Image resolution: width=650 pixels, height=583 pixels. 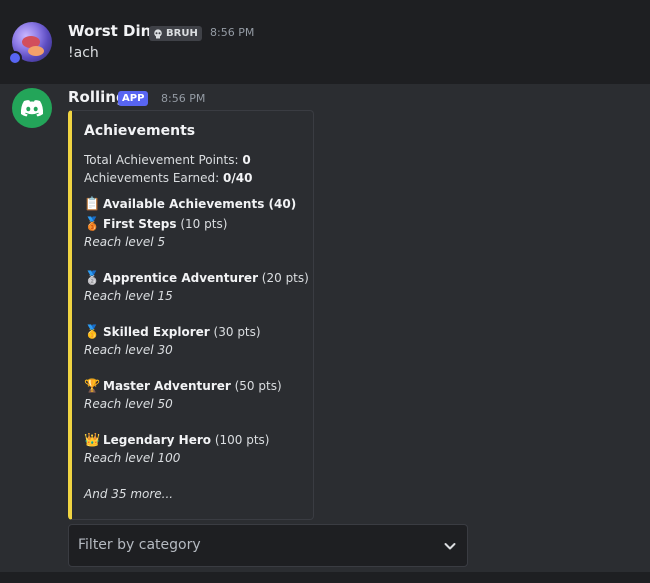 I want to click on earned-value: 0/40, so click(x=237, y=178).